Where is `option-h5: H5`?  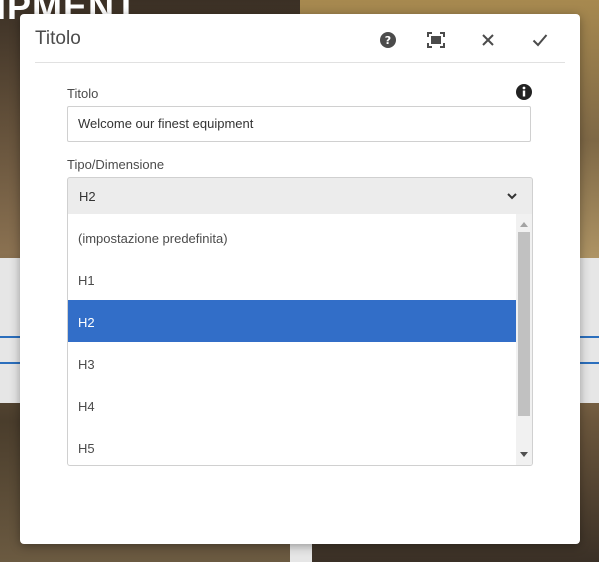 option-h5: H5 is located at coordinates (292, 445).